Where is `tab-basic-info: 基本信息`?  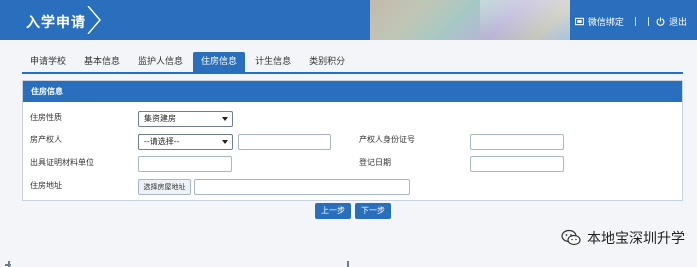
tab-basic-info: 基本信息 is located at coordinates (102, 62).